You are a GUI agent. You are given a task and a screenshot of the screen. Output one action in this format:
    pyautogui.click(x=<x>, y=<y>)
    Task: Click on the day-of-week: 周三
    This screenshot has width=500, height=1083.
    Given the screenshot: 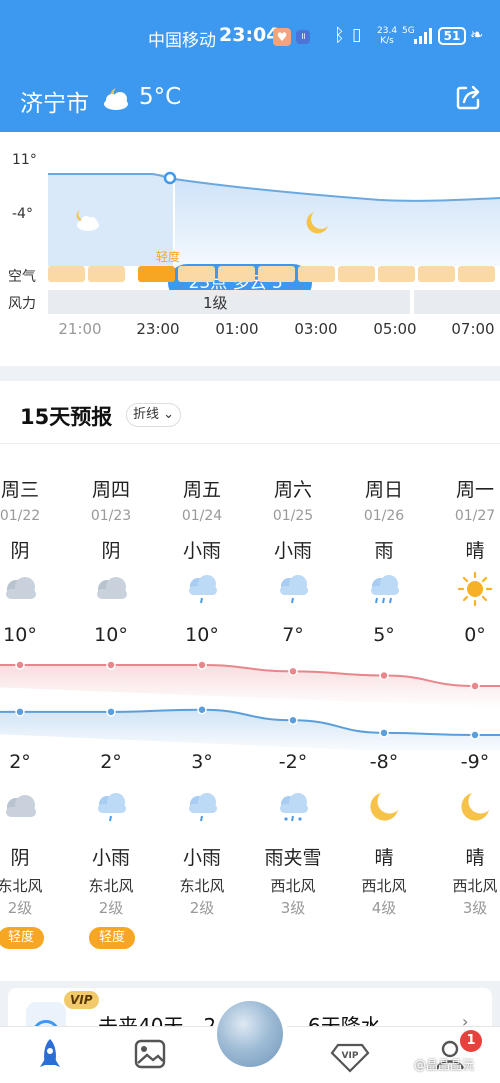 What is the action you would take?
    pyautogui.click(x=19, y=490)
    